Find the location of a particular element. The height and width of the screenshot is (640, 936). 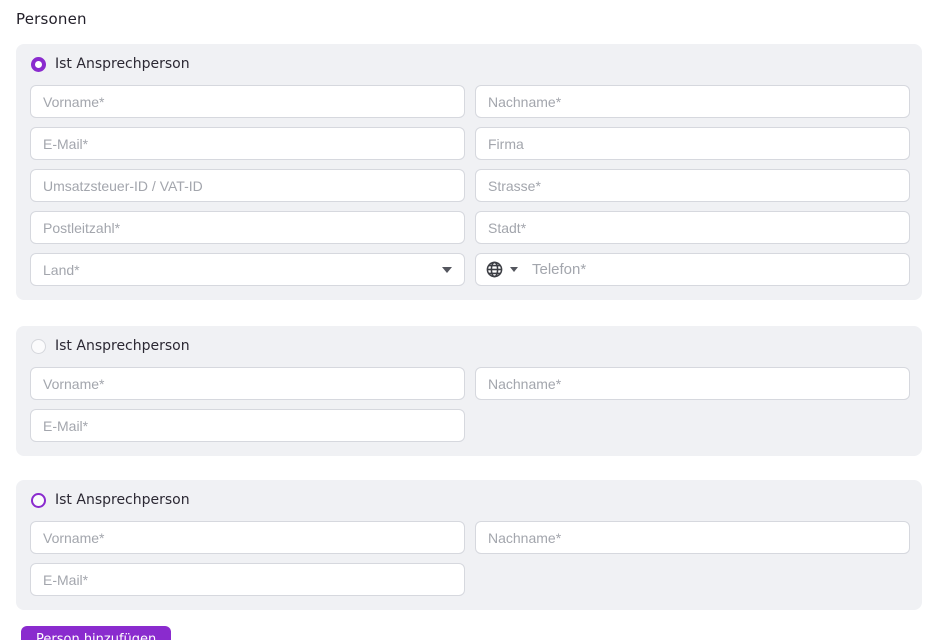

vat-id-input is located at coordinates (247, 185).